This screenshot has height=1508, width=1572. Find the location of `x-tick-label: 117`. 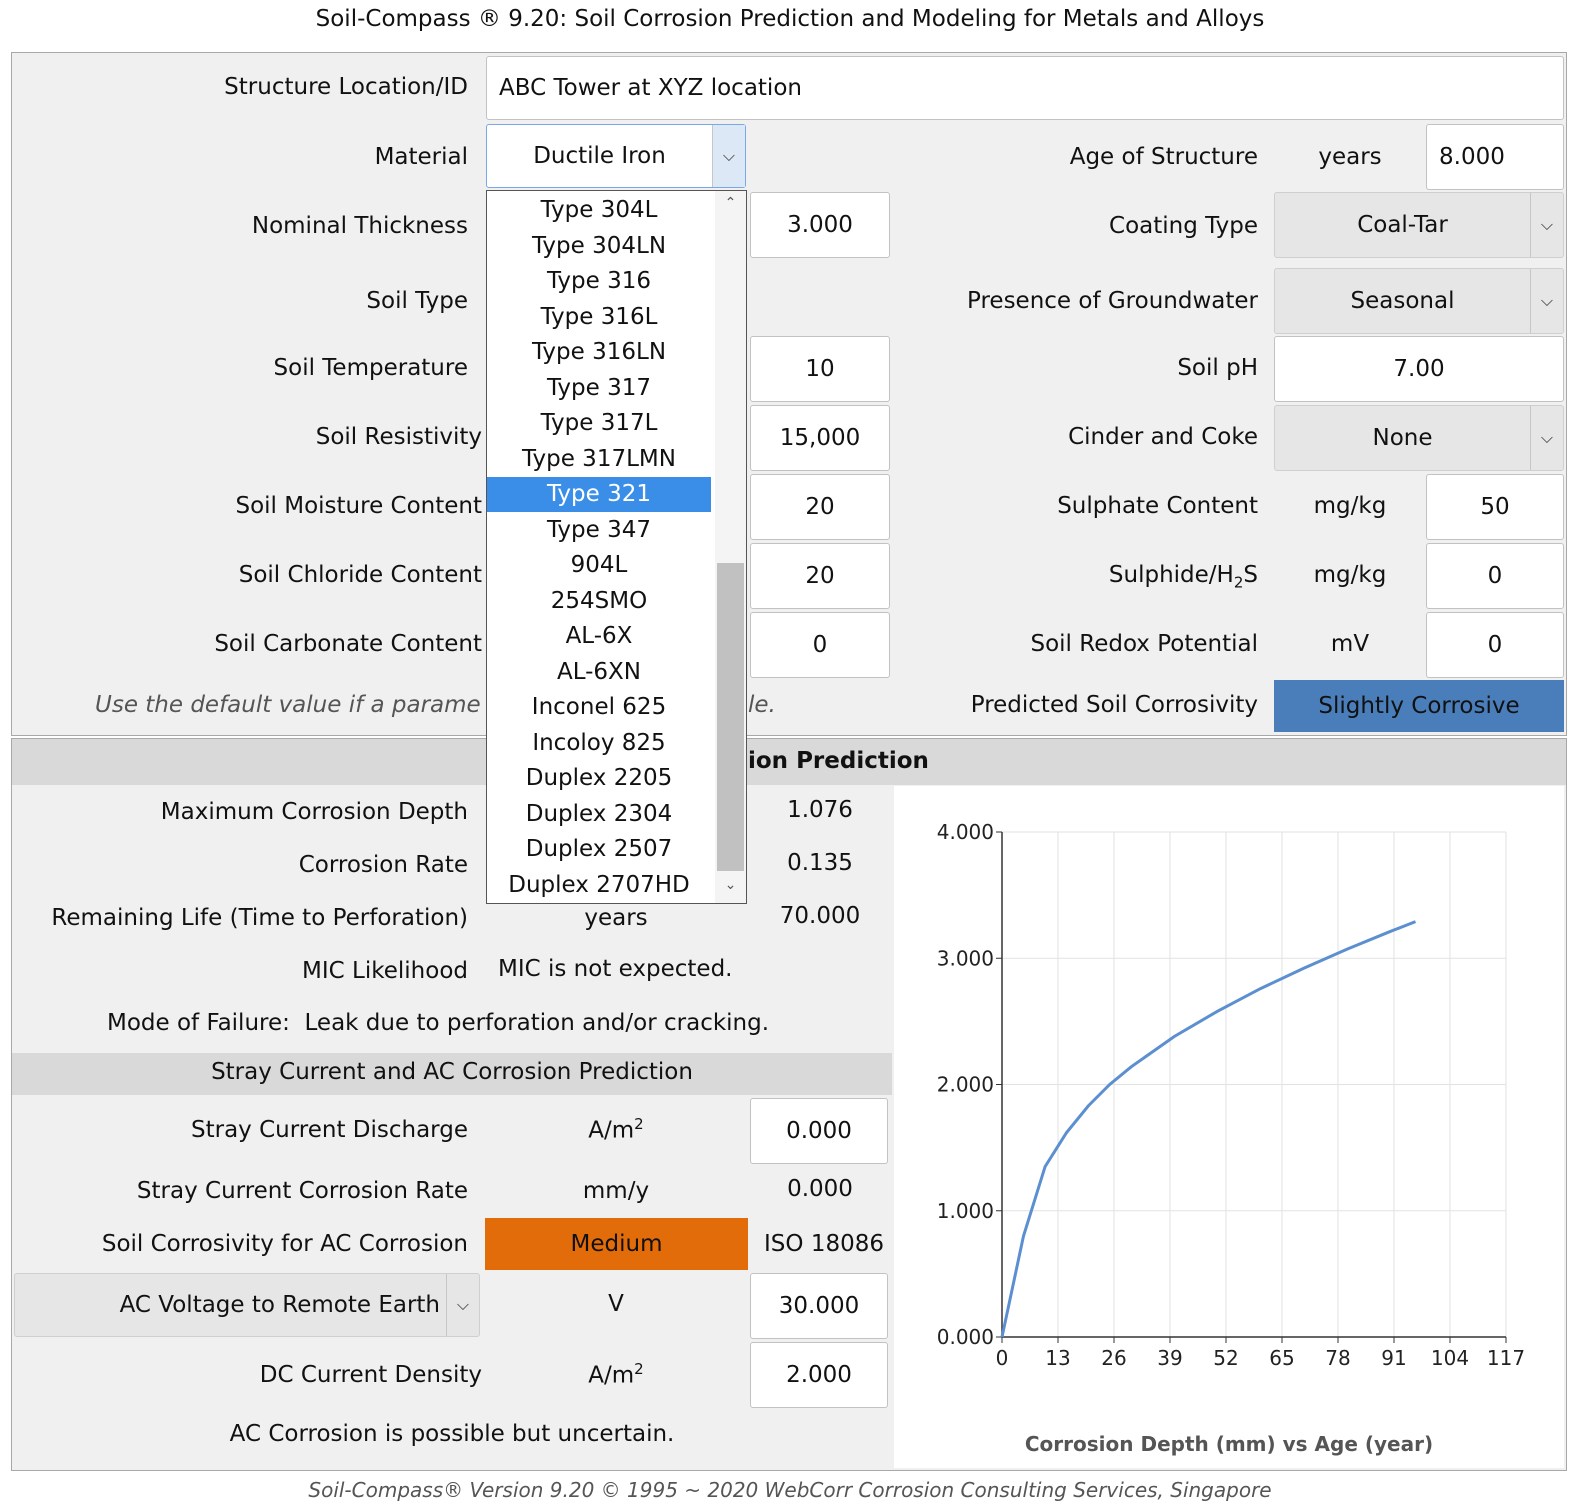

x-tick-label: 117 is located at coordinates (1506, 1358).